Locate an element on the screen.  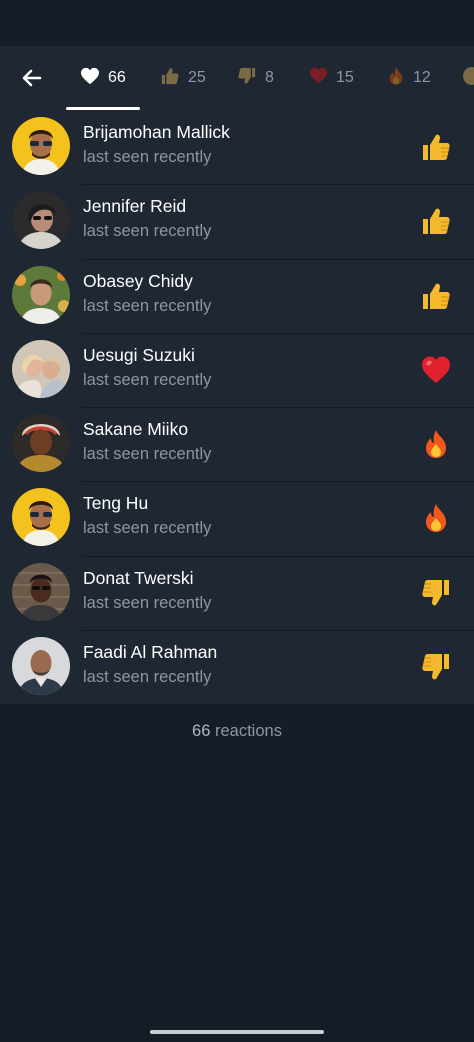
list-item: Donat Twerski last seen recently is located at coordinates (237, 593).